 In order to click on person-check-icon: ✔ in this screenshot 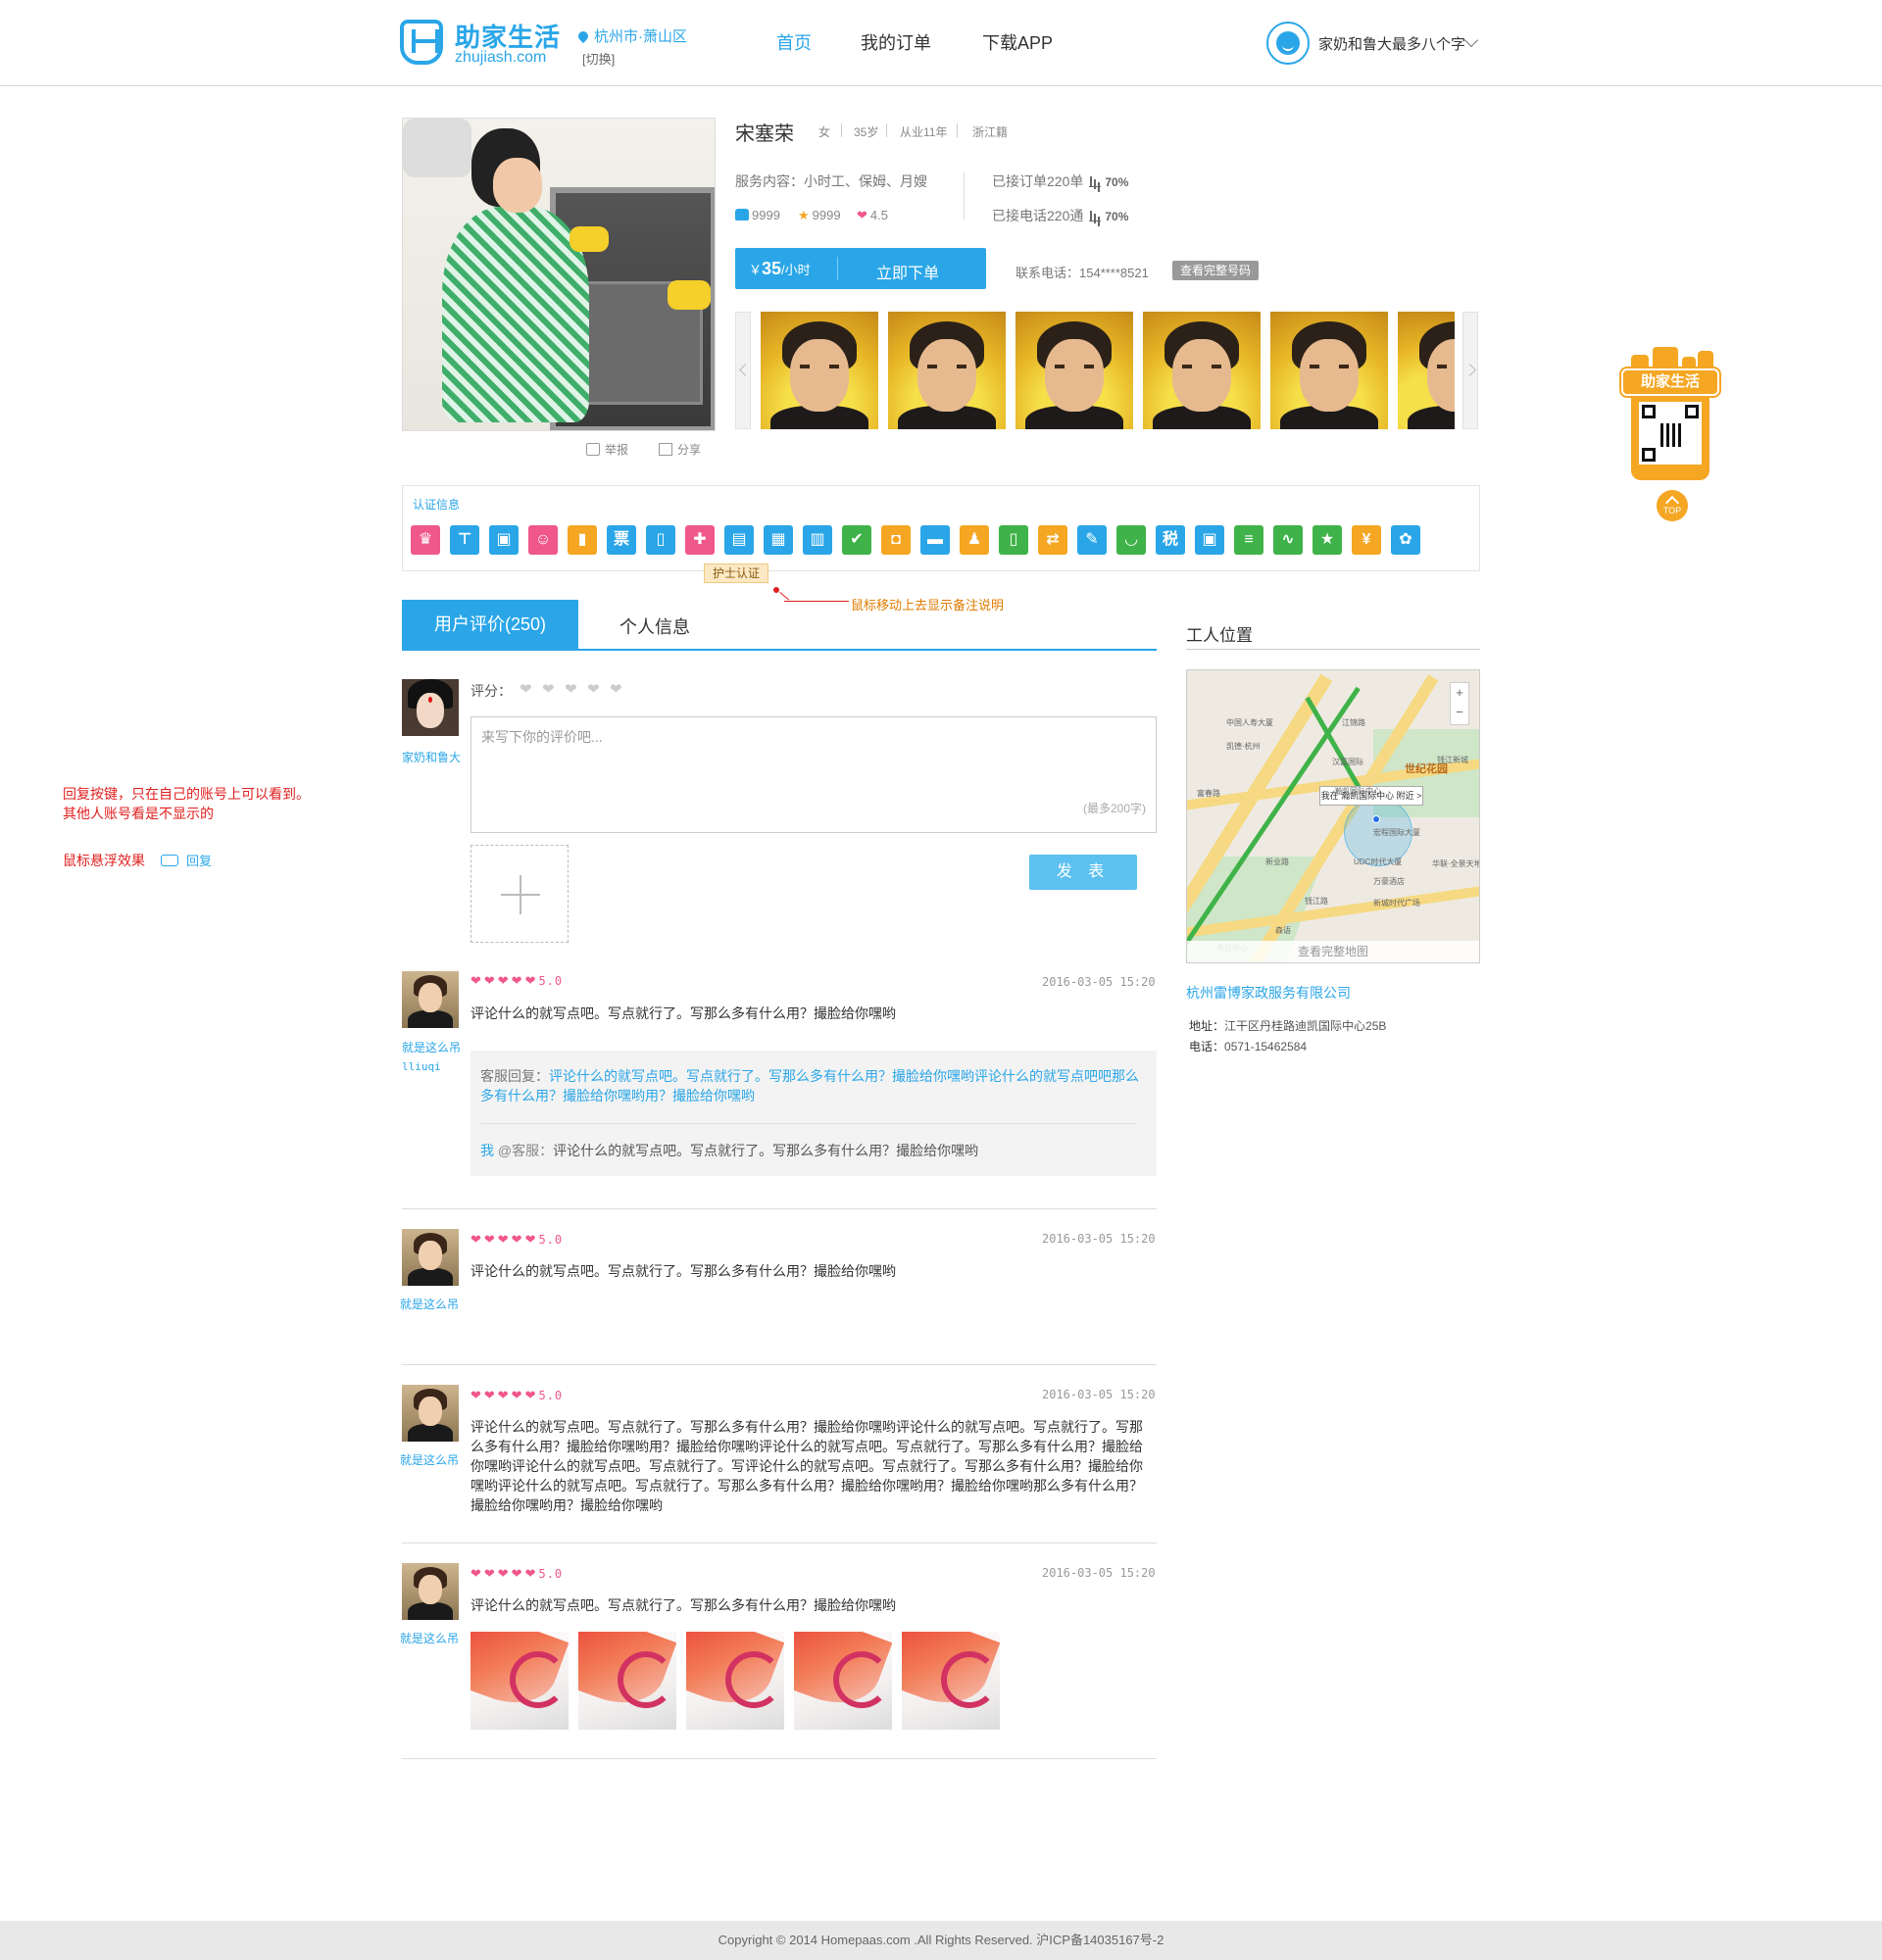, I will do `click(857, 540)`.